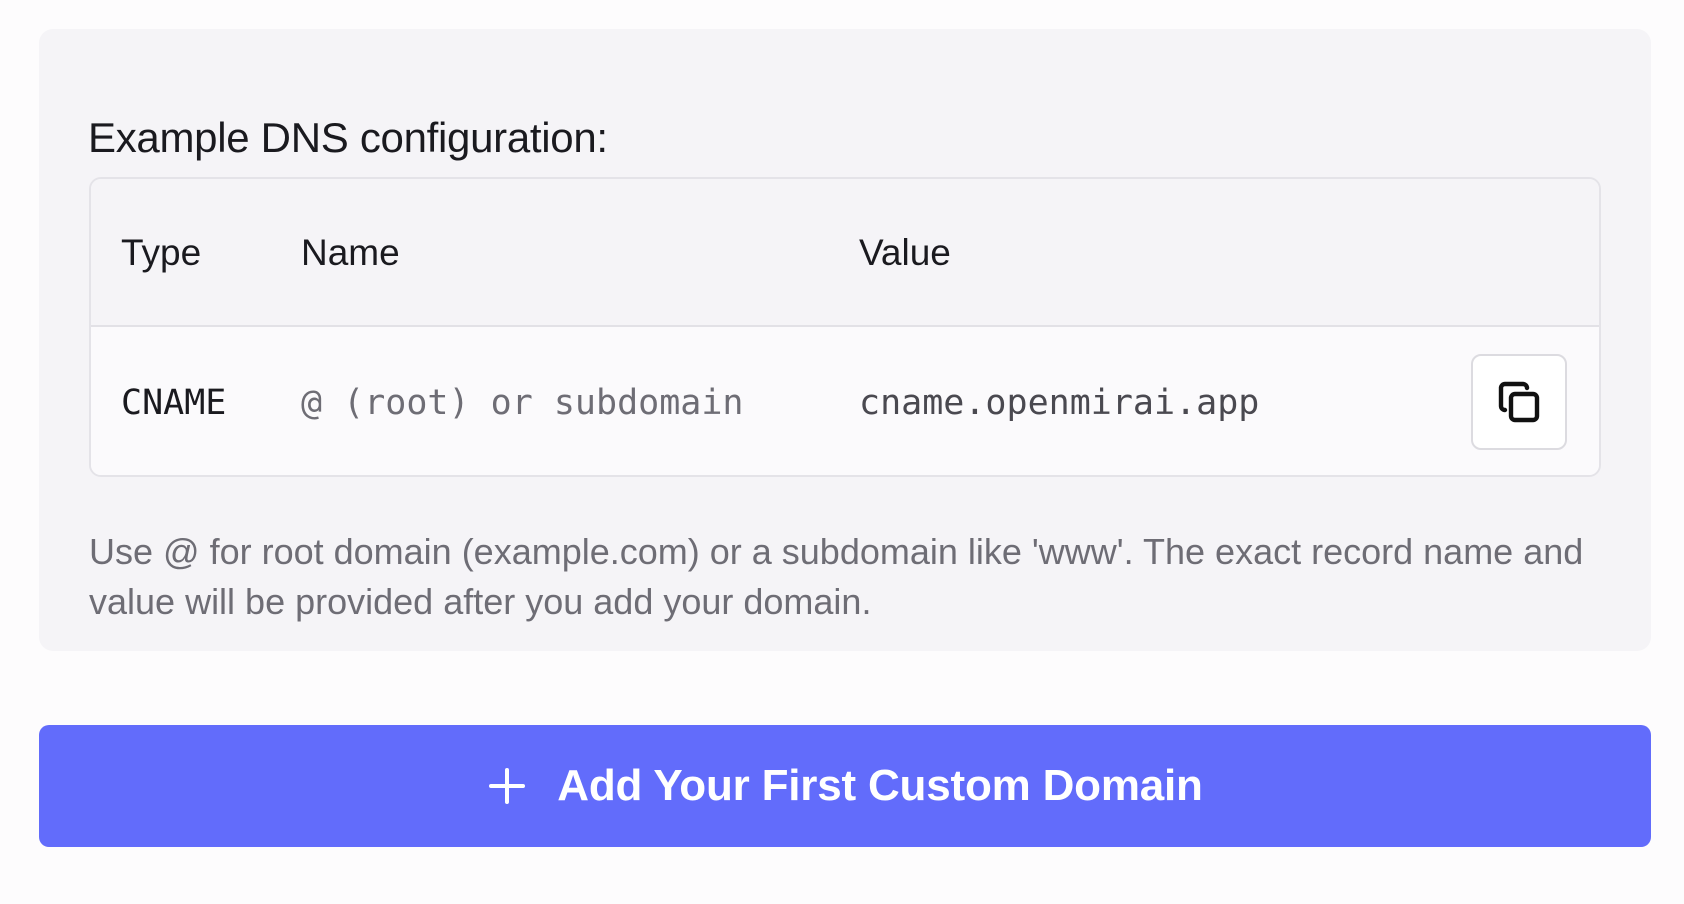 This screenshot has height=904, width=1684. What do you see at coordinates (1059, 403) in the screenshot?
I see `record-value-cell: cname.openmirai.app` at bounding box center [1059, 403].